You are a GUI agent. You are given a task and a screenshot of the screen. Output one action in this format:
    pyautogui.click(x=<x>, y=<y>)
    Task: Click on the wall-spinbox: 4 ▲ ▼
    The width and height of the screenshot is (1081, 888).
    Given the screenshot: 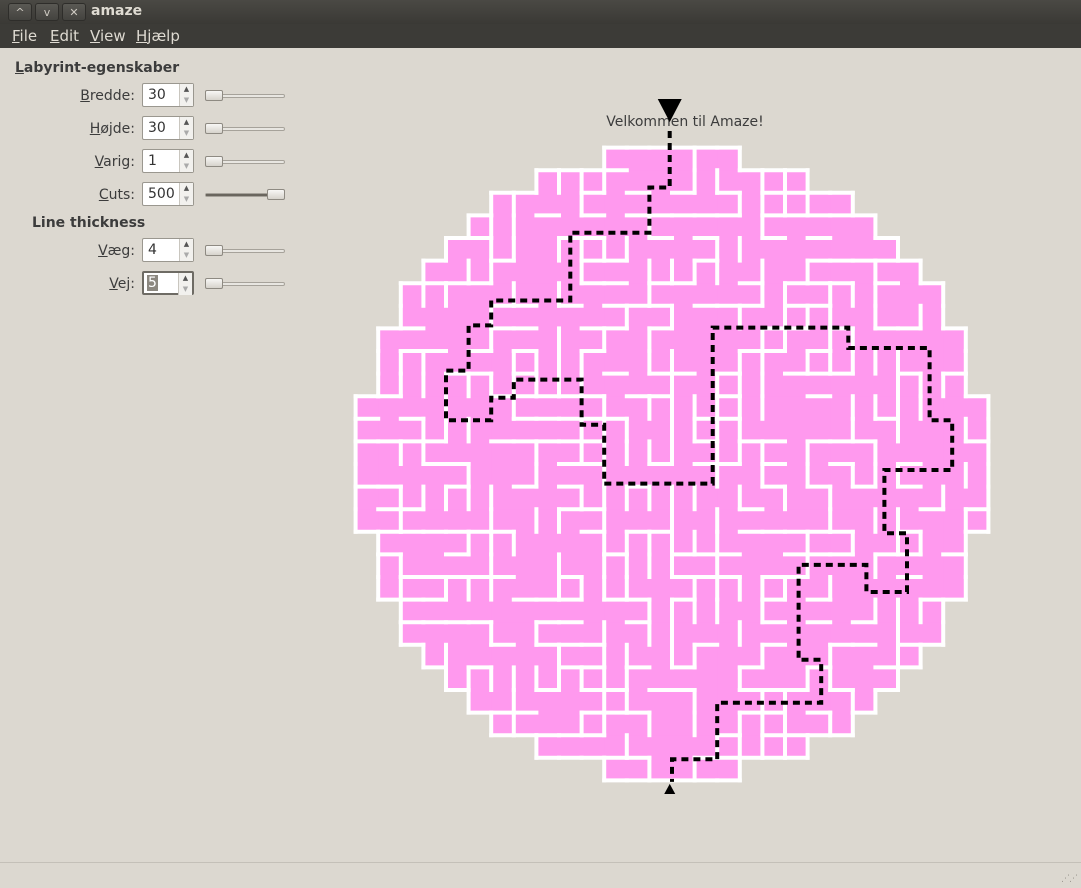 What is the action you would take?
    pyautogui.click(x=168, y=250)
    